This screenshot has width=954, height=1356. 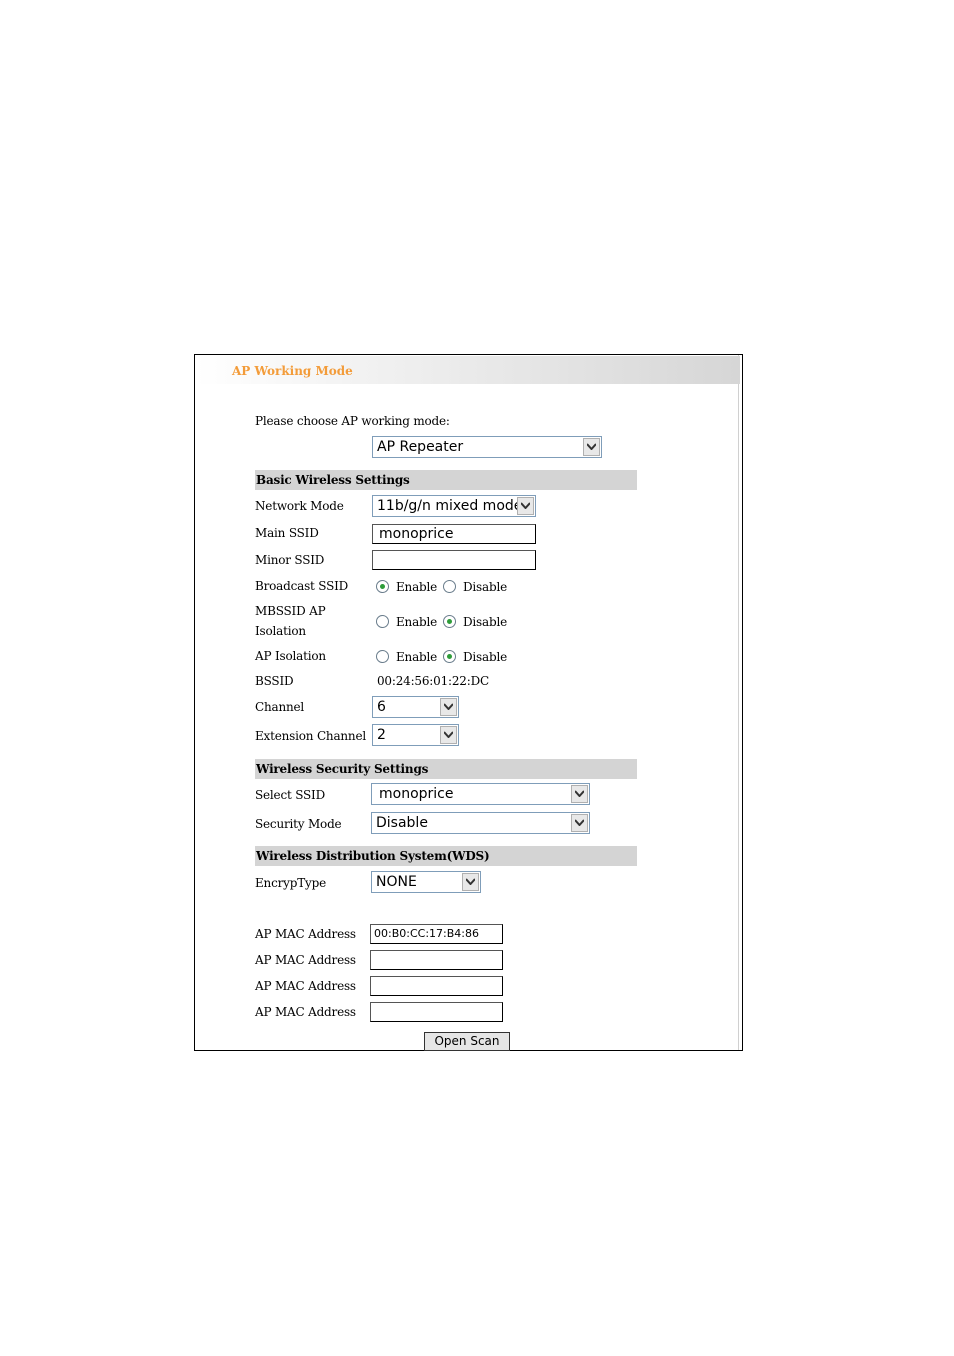 What do you see at coordinates (487, 447) in the screenshot?
I see `working-mode-select: AP Repeater` at bounding box center [487, 447].